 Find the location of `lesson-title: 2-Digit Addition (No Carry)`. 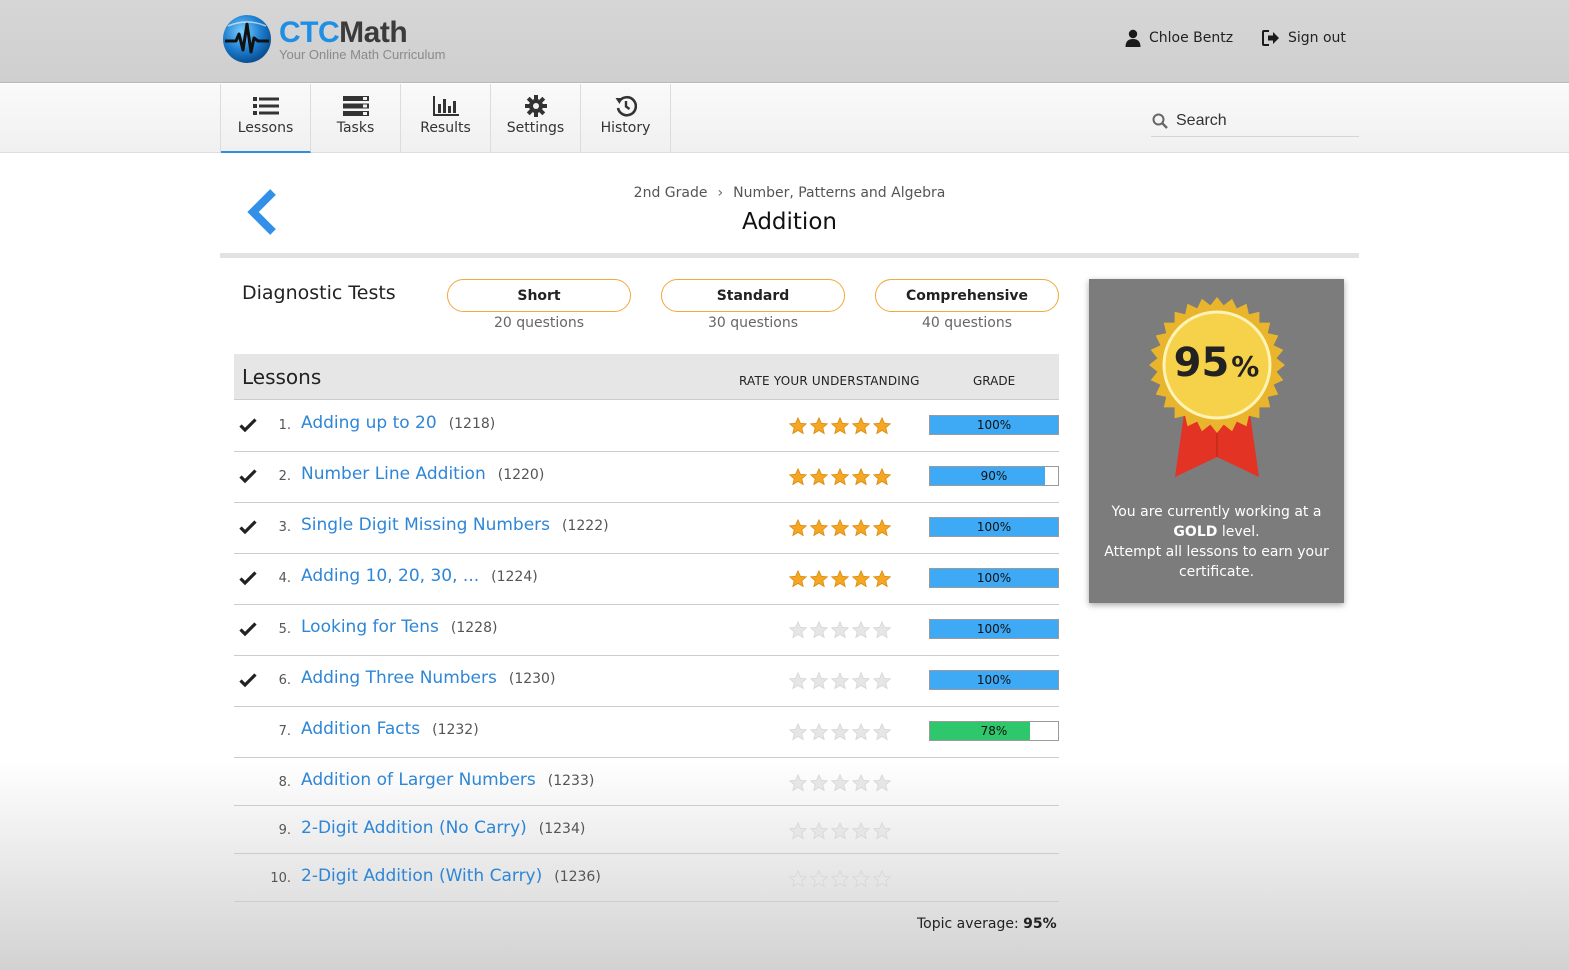

lesson-title: 2-Digit Addition (No Carry) is located at coordinates (414, 828).